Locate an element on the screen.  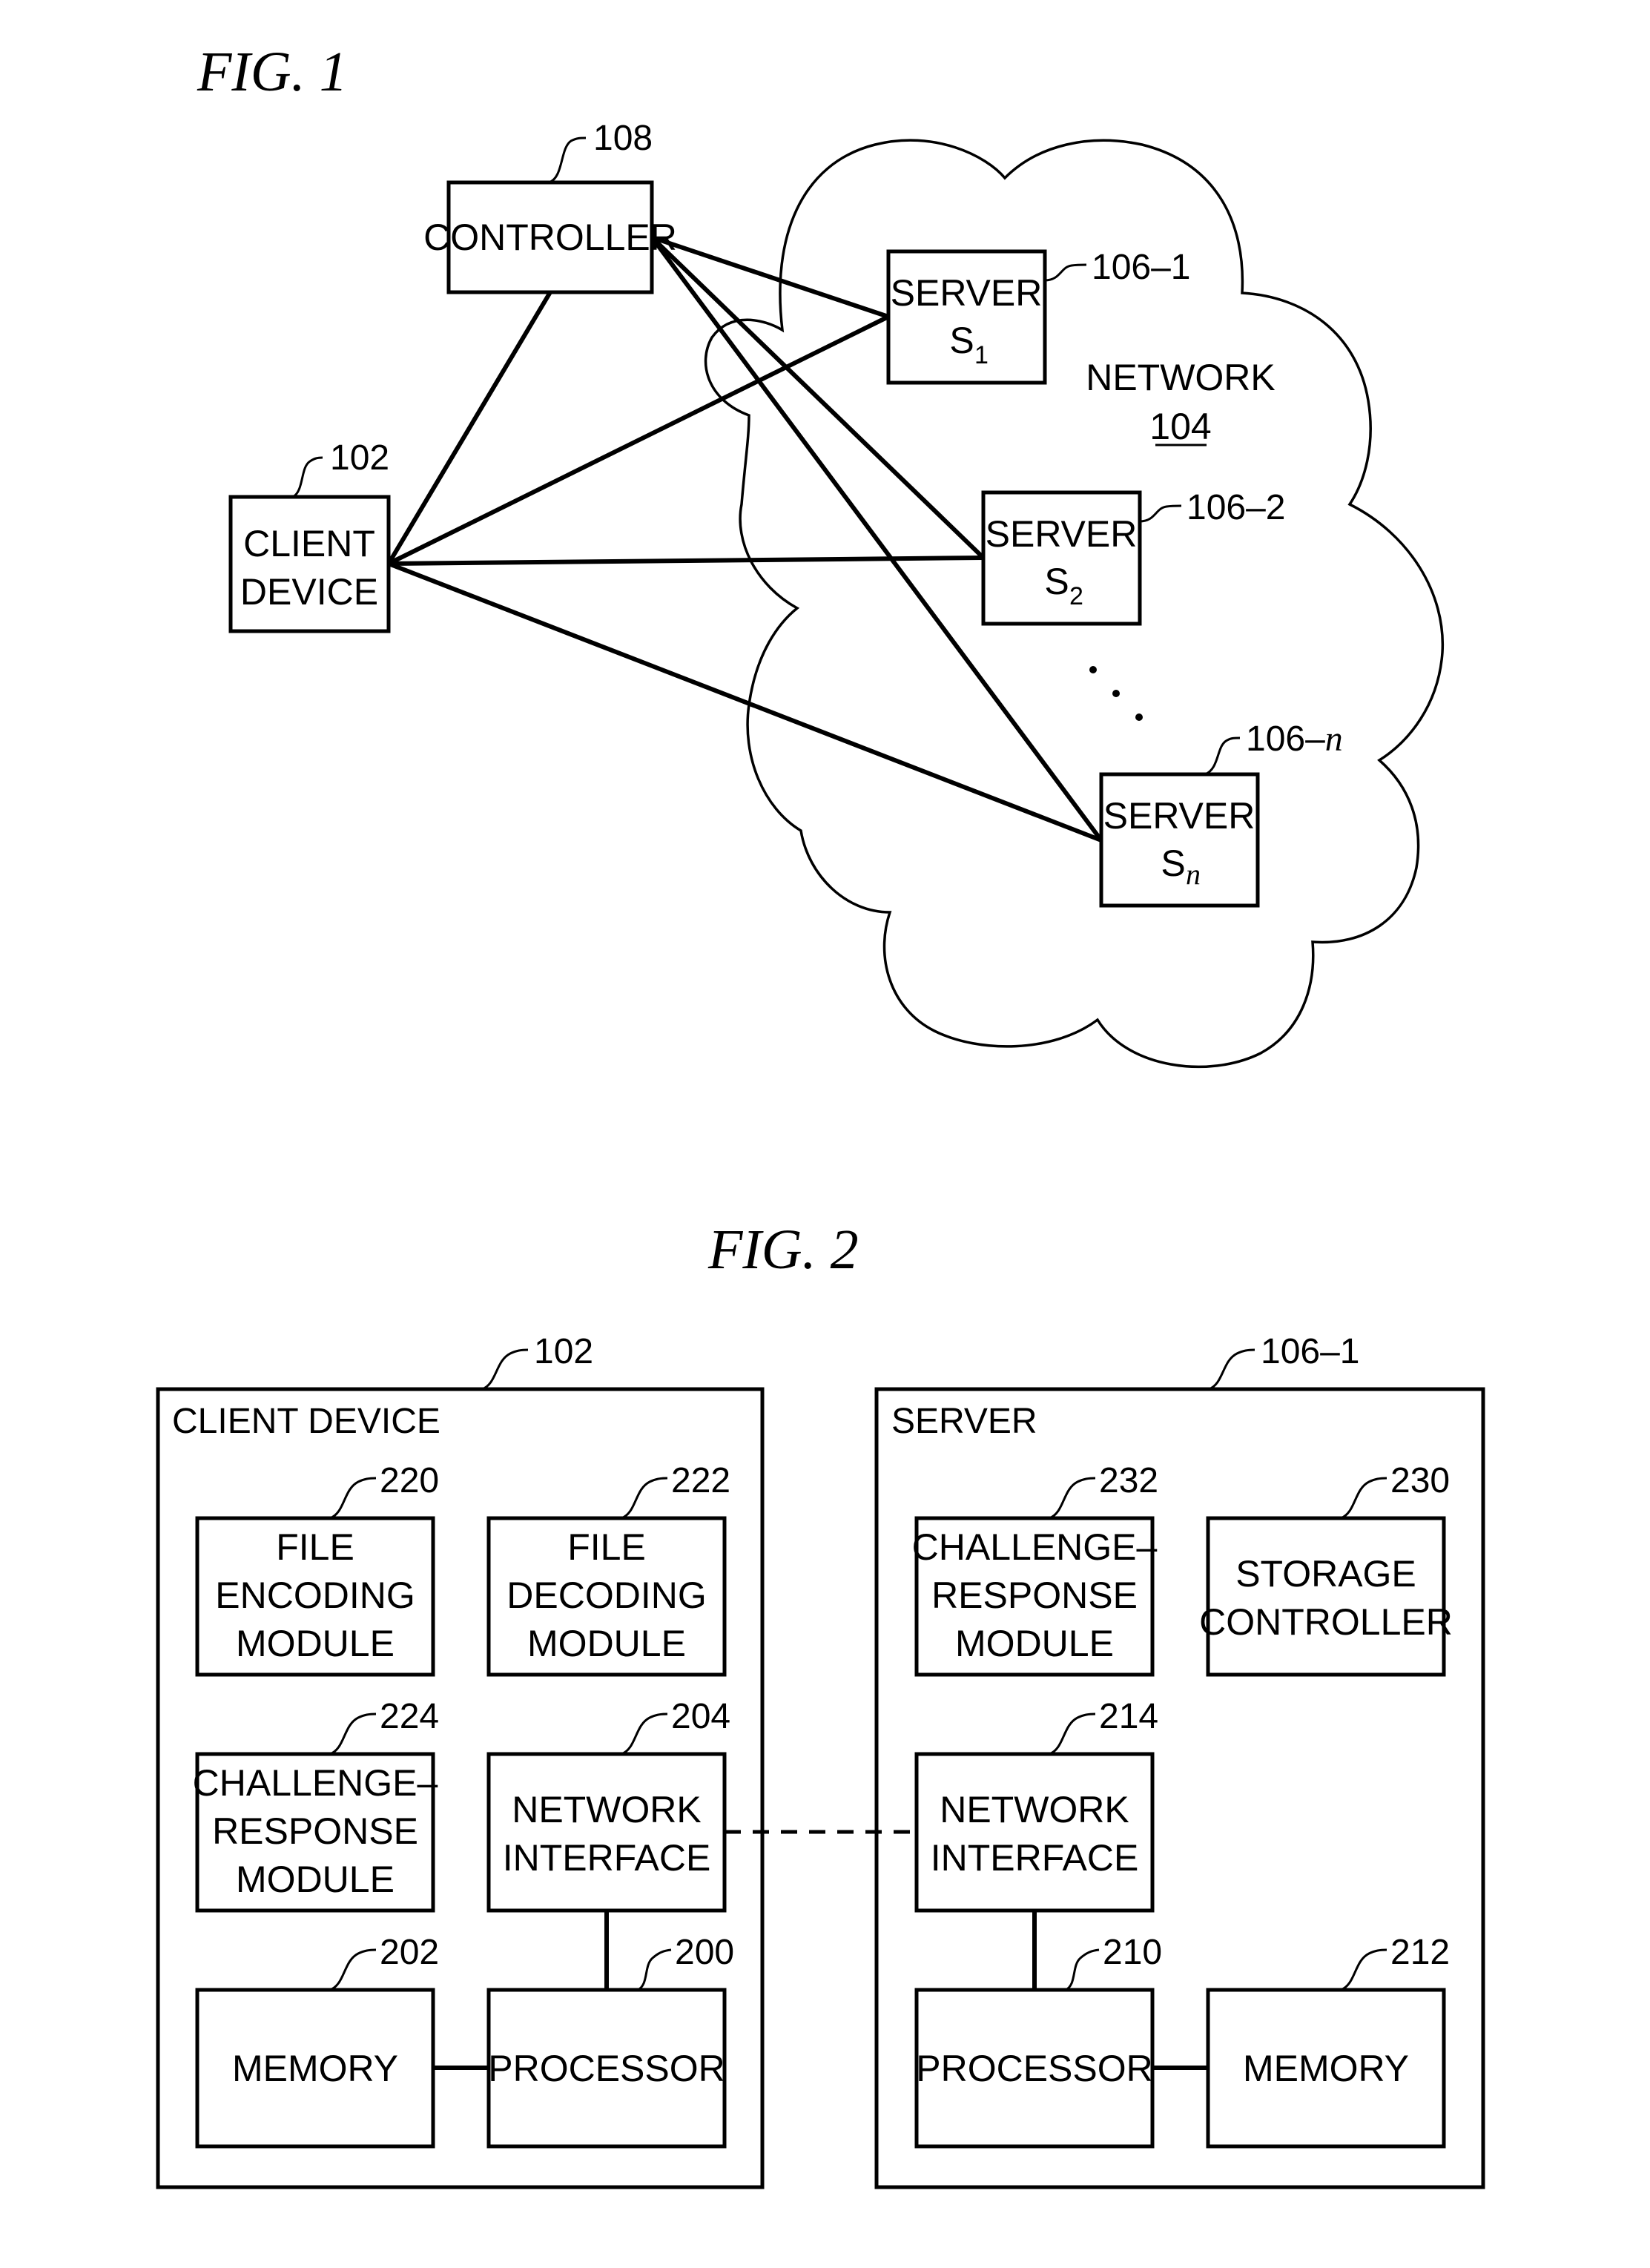
file-encoding-line3: MODULE is located at coordinates (315, 1643).